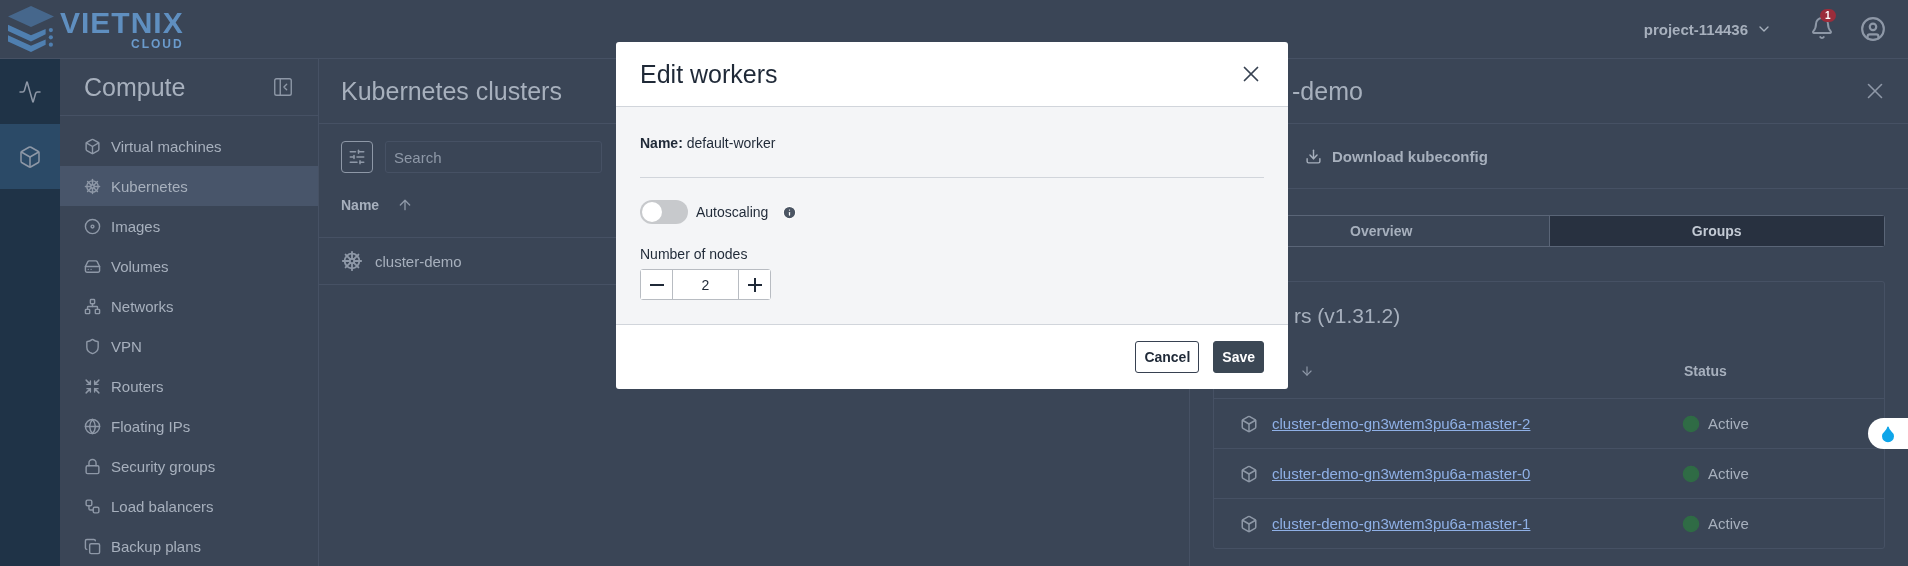  I want to click on droplet-icon, so click(1888, 433).